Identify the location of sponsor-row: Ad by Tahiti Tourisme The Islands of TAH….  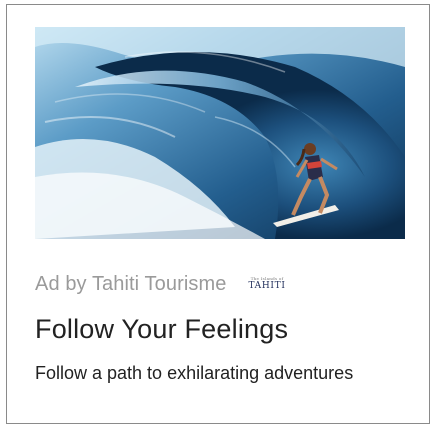
(160, 284).